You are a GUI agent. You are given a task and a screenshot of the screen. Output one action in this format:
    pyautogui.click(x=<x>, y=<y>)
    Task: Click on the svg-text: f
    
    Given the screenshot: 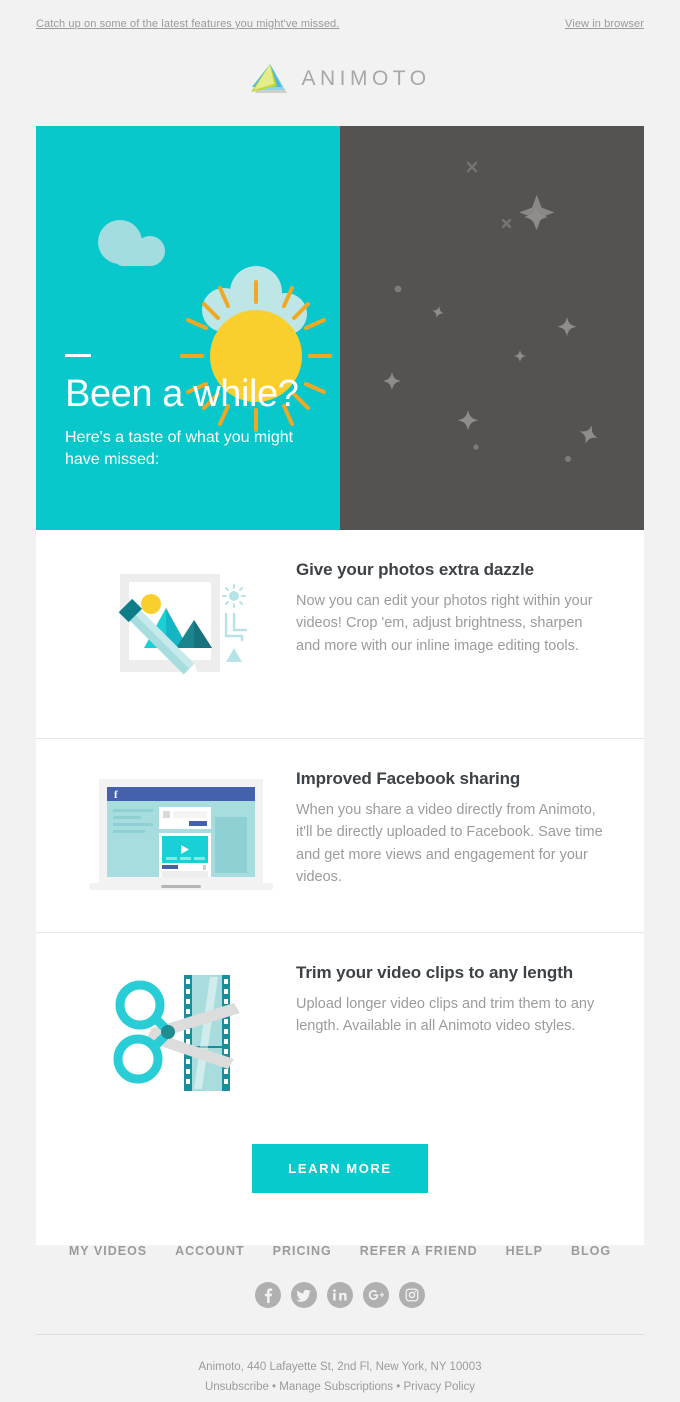 What is the action you would take?
    pyautogui.click(x=116, y=795)
    